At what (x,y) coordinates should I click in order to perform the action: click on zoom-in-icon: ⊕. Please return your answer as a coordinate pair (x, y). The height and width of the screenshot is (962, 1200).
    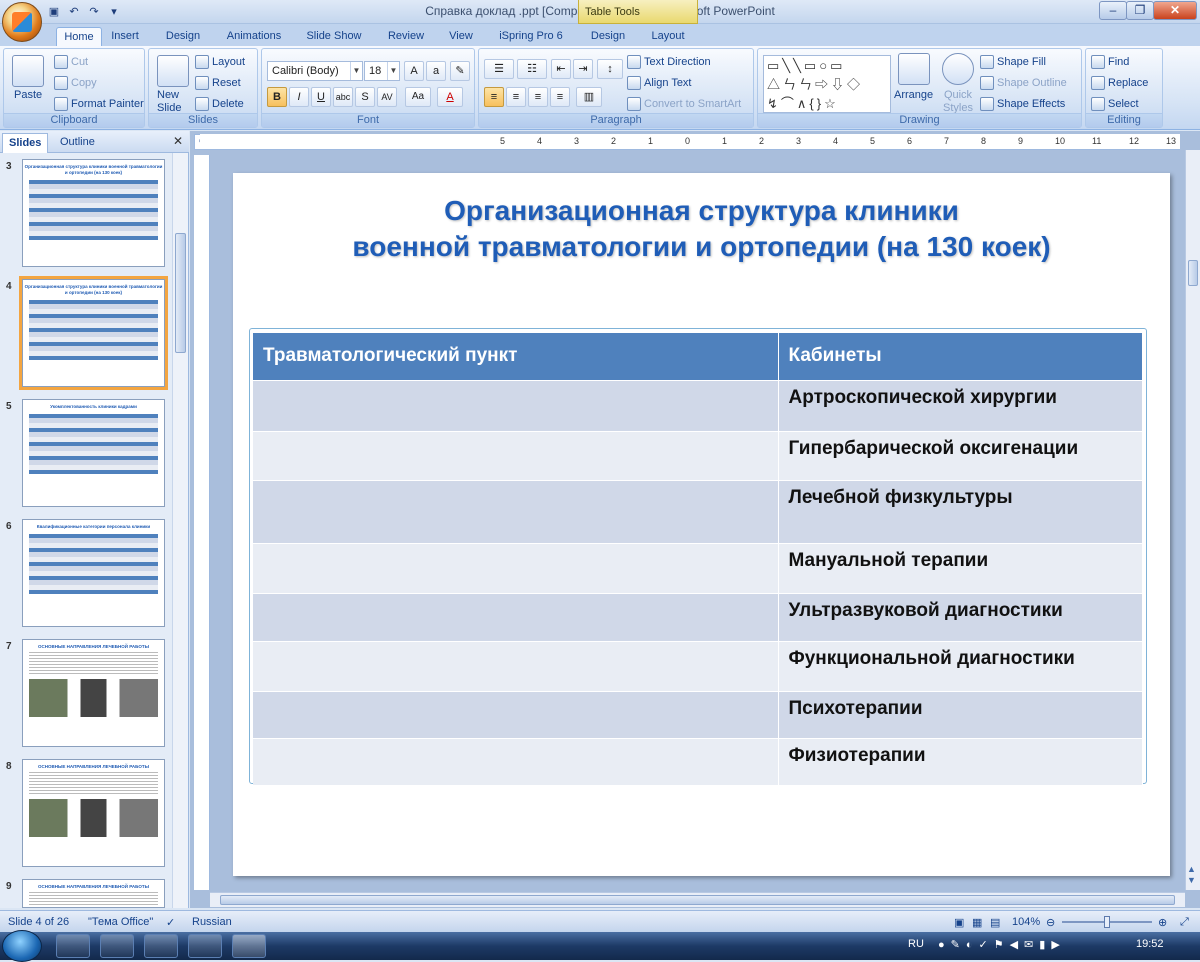
    Looking at the image, I should click on (1162, 922).